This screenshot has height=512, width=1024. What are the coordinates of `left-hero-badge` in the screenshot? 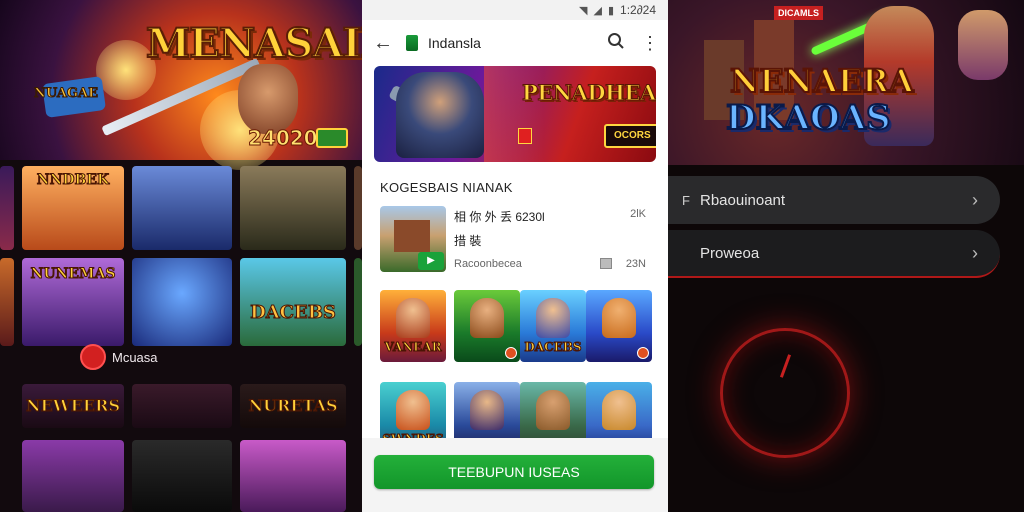 It's located at (332, 138).